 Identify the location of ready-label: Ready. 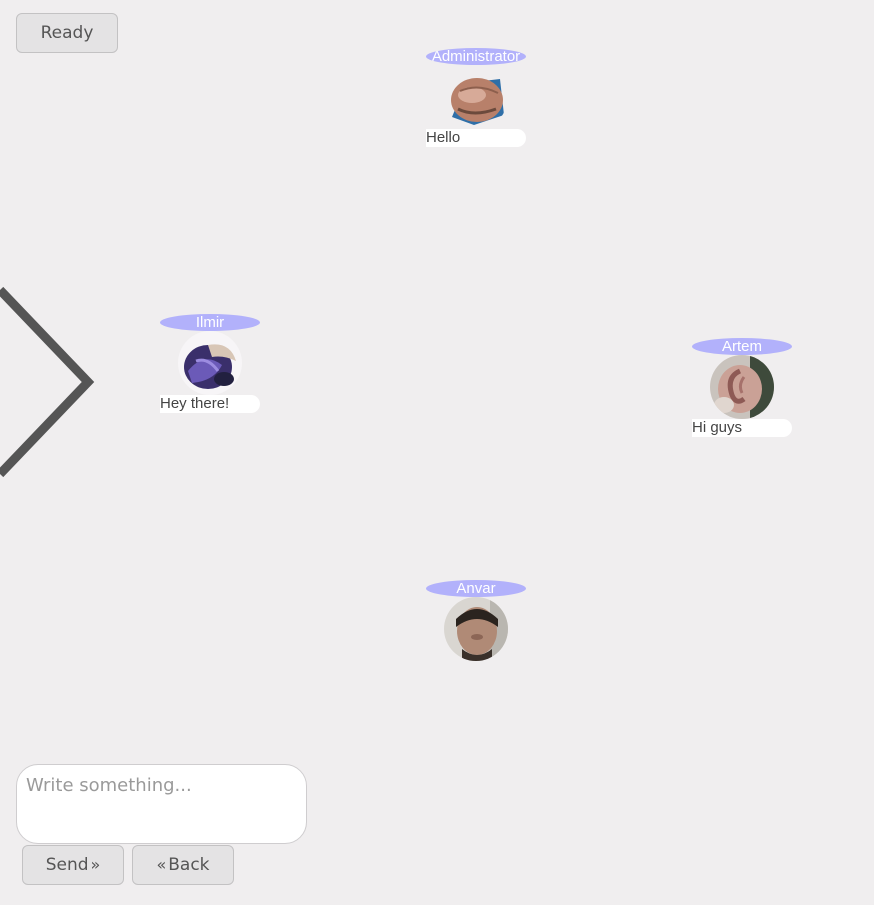
(67, 33).